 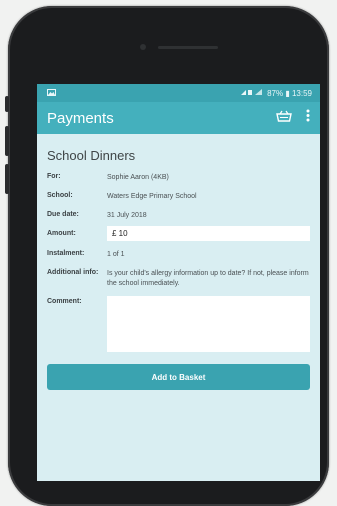 I want to click on school-row: School: Waters Edge Primary School, so click(x=178, y=197).